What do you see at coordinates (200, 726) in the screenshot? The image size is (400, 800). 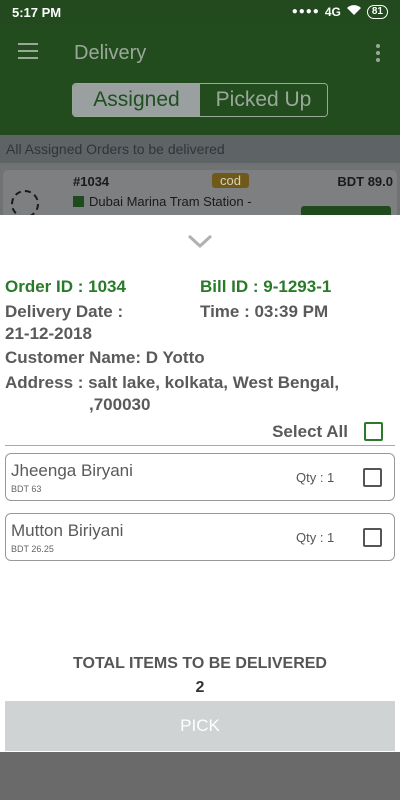 I see `pick-button: PICK` at bounding box center [200, 726].